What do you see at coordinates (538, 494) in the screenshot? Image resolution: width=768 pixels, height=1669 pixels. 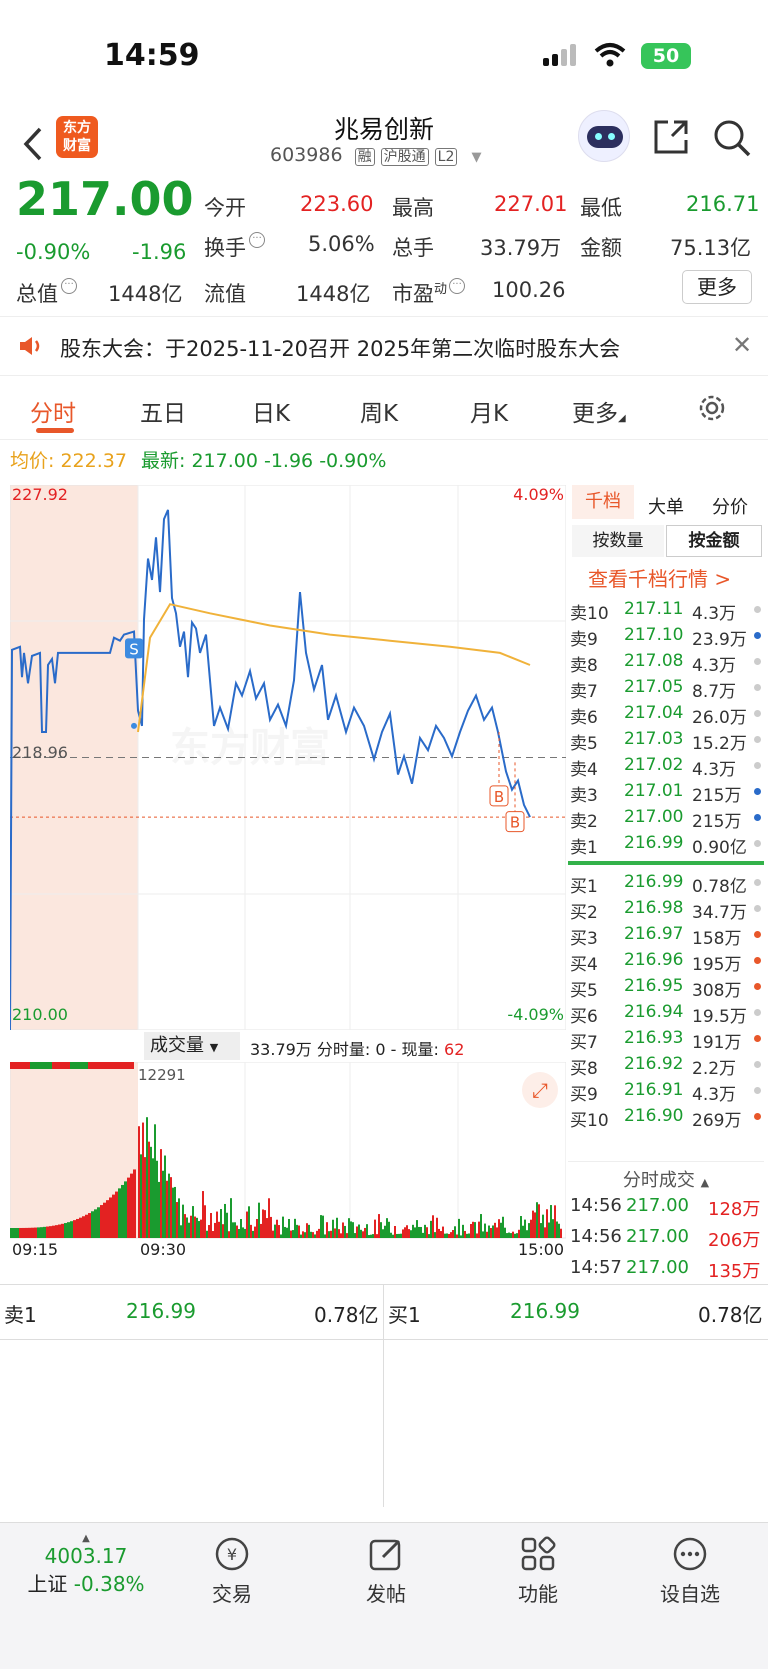 I see `pct-top-label: 4.09%` at bounding box center [538, 494].